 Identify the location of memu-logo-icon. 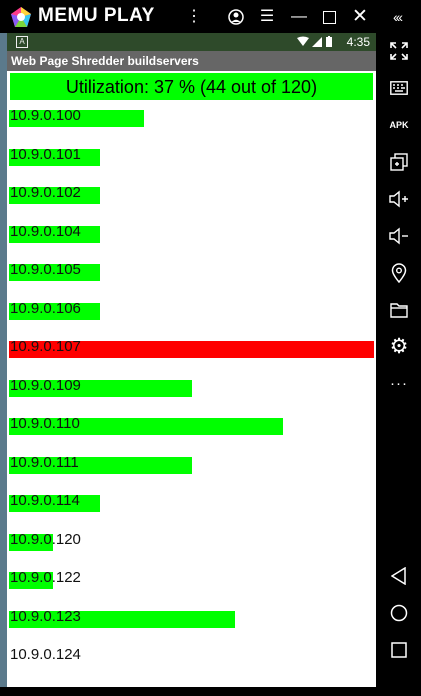
(21, 17).